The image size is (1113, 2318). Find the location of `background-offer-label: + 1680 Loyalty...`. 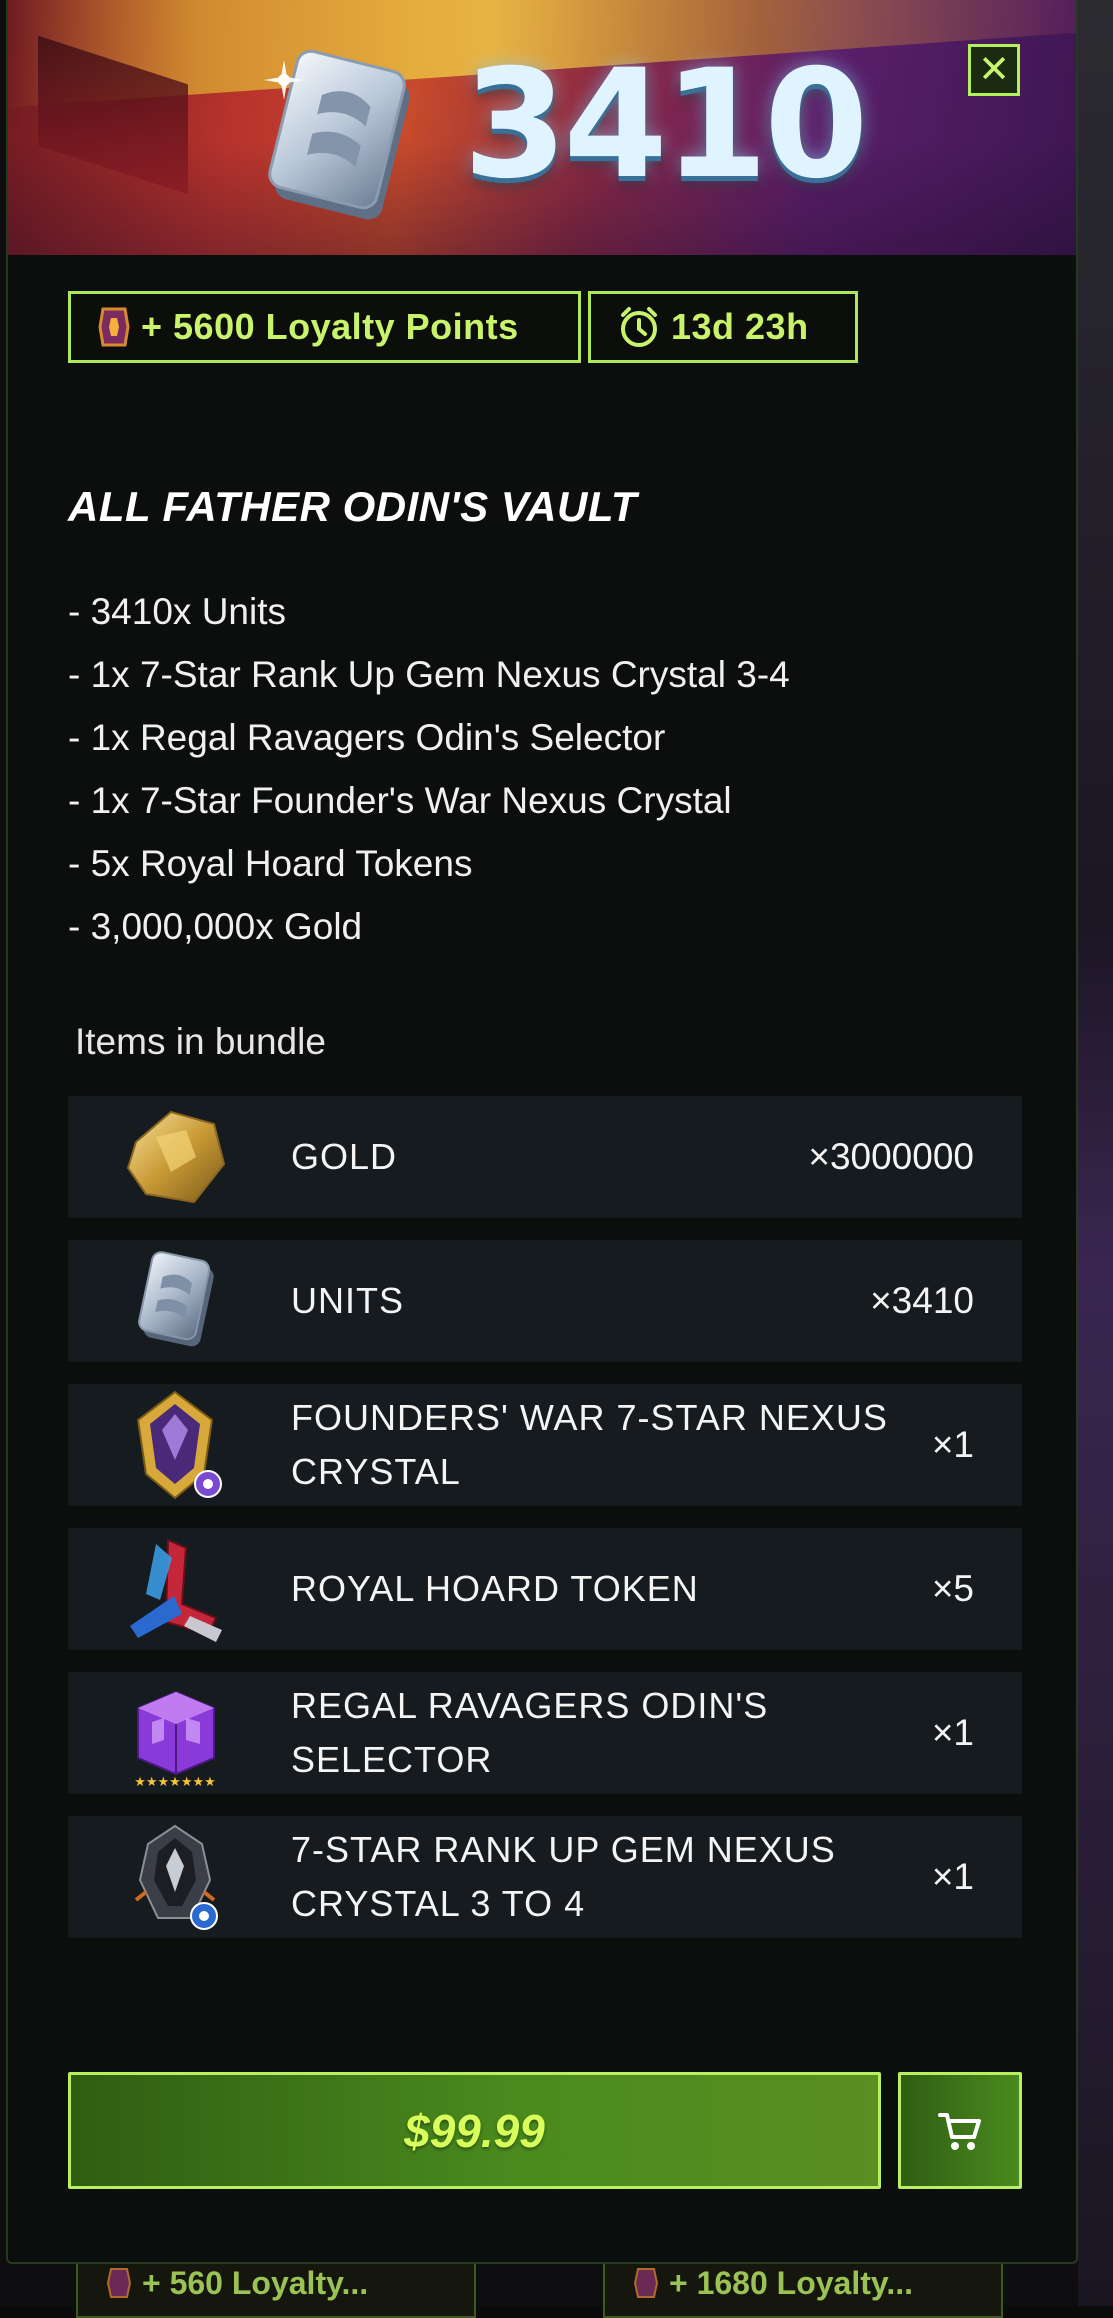

background-offer-label: + 1680 Loyalty... is located at coordinates (791, 2282).